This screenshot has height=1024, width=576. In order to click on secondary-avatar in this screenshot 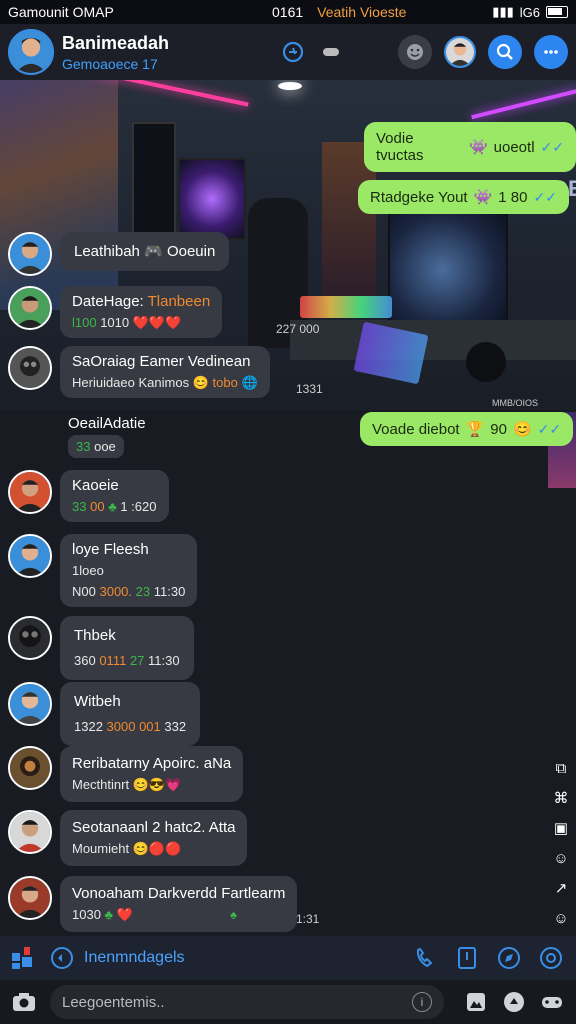, I will do `click(460, 52)`.